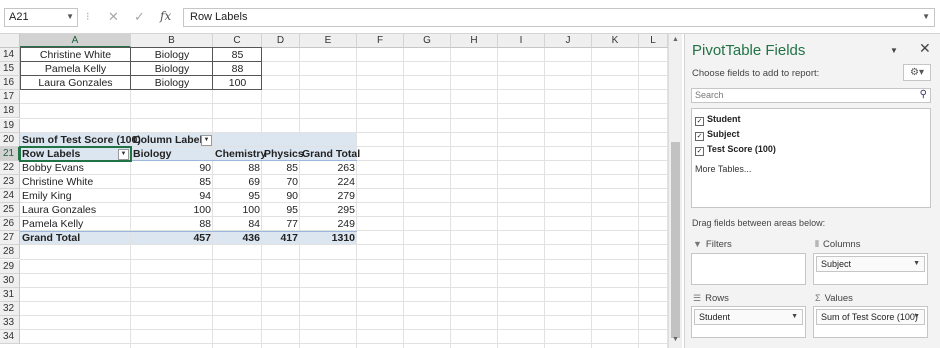 The width and height of the screenshot is (940, 348). Describe the element at coordinates (75, 69) in the screenshot. I see `source-student-cell: Pamela Kelly` at that location.